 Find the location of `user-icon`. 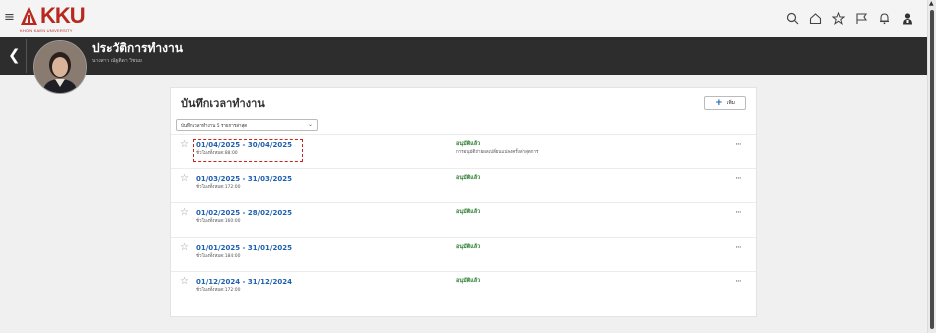

user-icon is located at coordinates (907, 18).